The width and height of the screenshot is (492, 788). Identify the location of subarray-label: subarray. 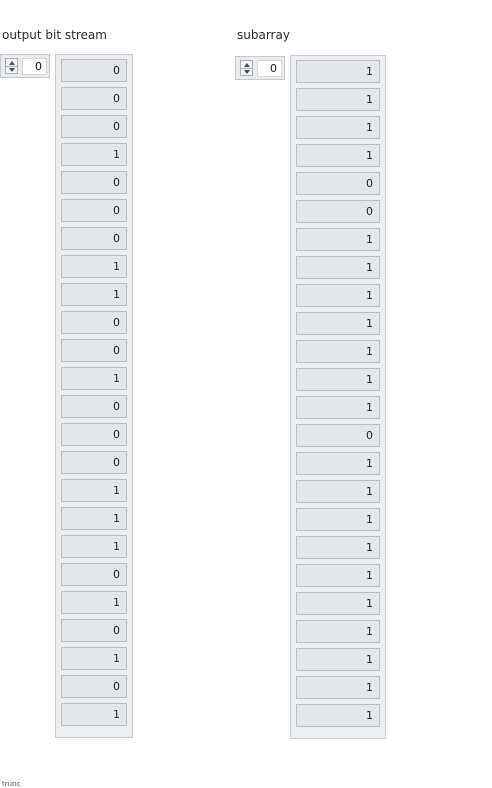
(263, 35).